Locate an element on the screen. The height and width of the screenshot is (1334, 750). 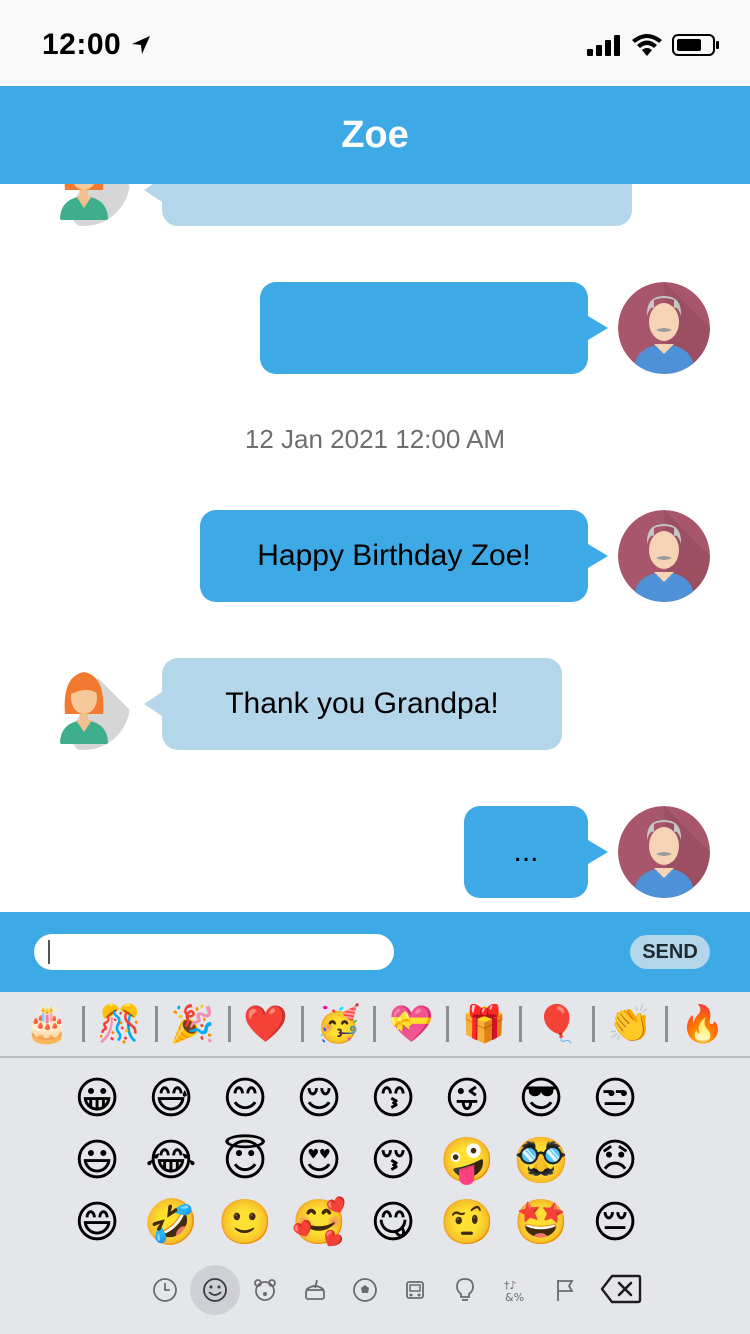
emoji-key: 🤩 is located at coordinates (541, 1223).